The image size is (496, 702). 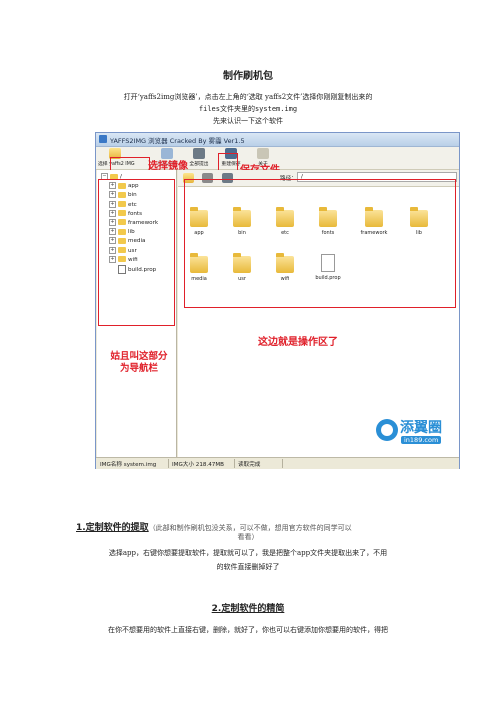 I want to click on navigation-annotation: 姑且叫这部分 为导航栏, so click(x=139, y=363).